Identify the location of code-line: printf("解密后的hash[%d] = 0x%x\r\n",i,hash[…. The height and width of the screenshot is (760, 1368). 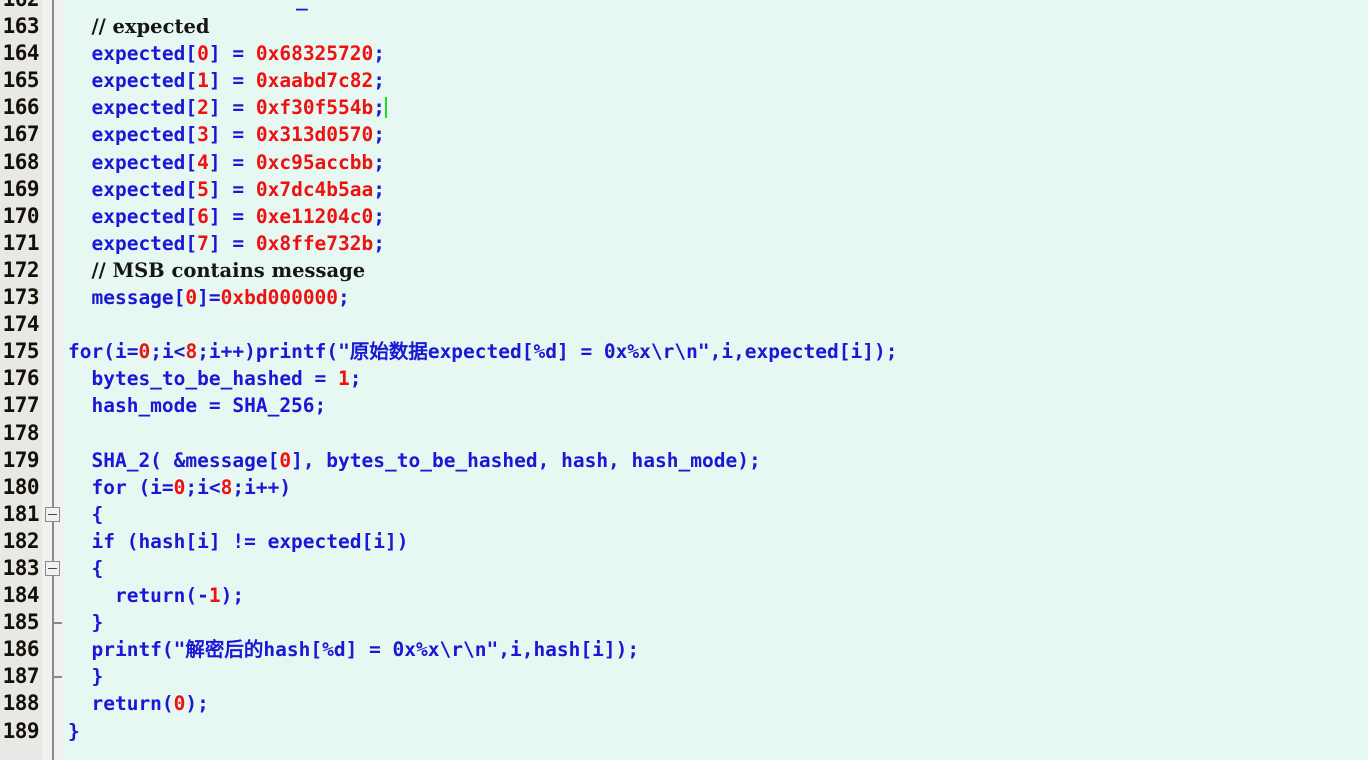
(716, 649).